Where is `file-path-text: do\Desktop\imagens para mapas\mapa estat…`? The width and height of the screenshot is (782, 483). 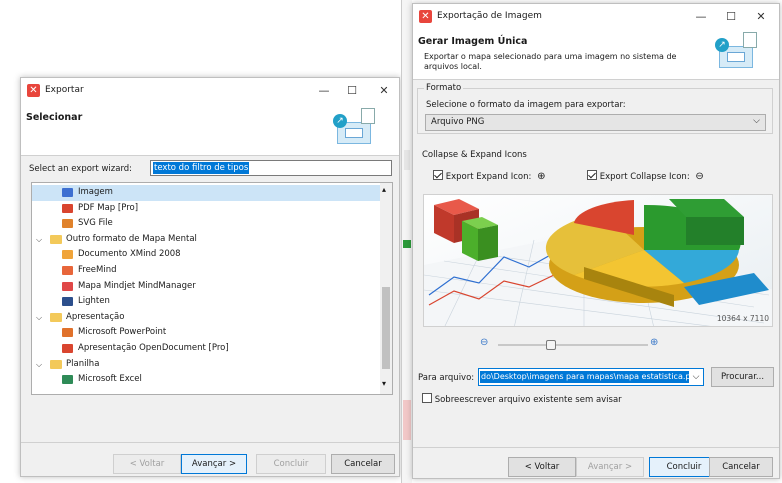
file-path-text: do\Desktop\imagens para mapas\mapa estat… is located at coordinates (591, 377).